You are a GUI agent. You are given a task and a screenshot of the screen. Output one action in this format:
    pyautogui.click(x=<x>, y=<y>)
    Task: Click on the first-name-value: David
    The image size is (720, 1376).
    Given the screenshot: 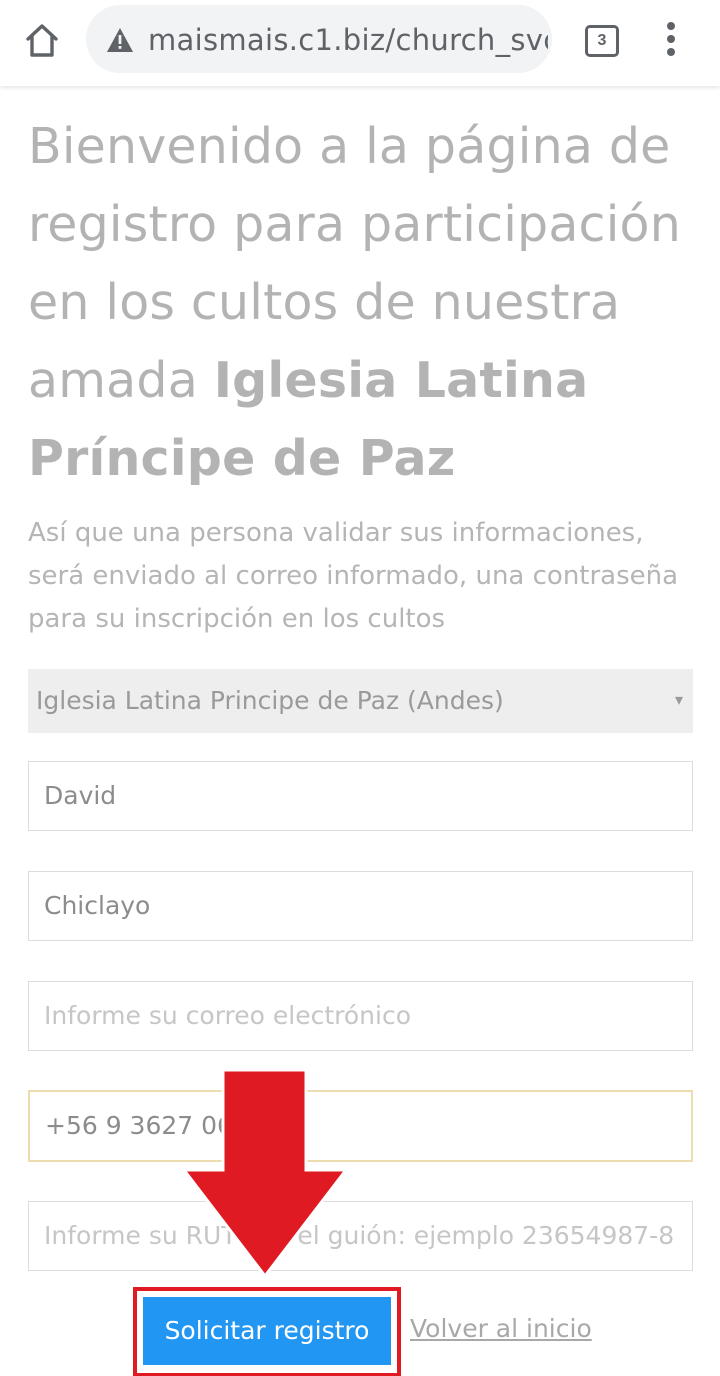 What is the action you would take?
    pyautogui.click(x=80, y=795)
    